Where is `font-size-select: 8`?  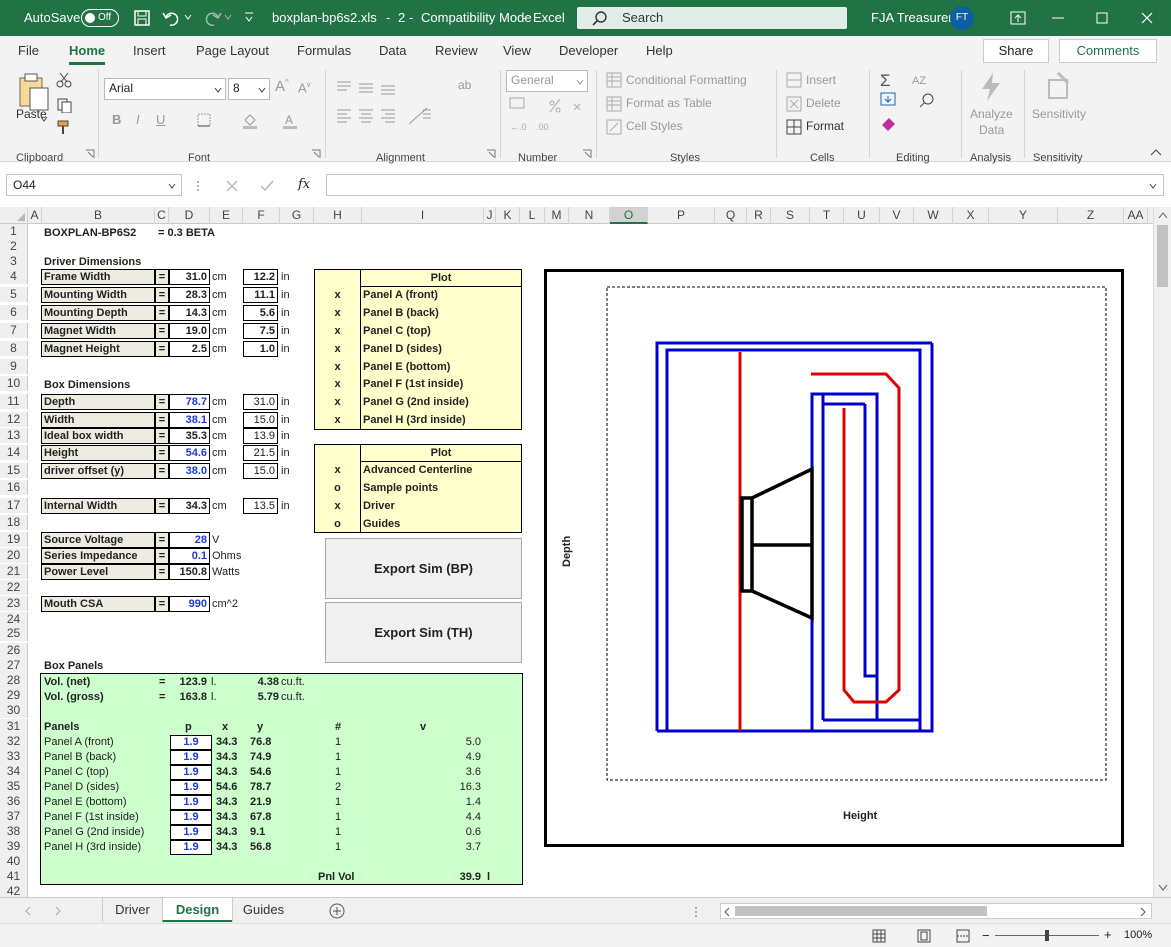 font-size-select: 8 is located at coordinates (249, 89).